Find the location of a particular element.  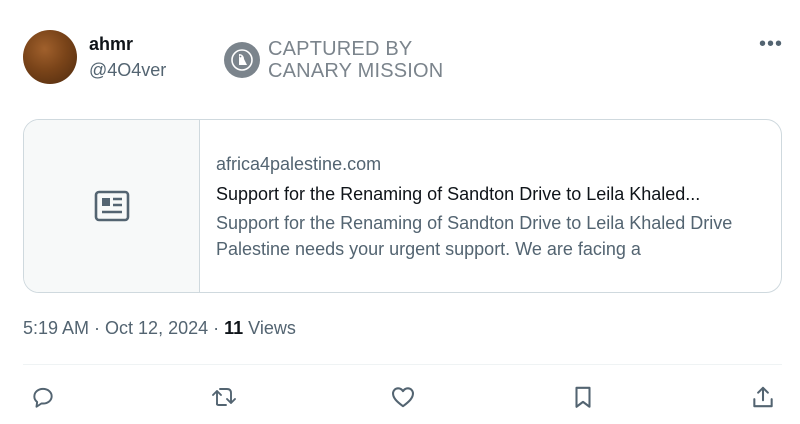

article-icon is located at coordinates (111, 206).